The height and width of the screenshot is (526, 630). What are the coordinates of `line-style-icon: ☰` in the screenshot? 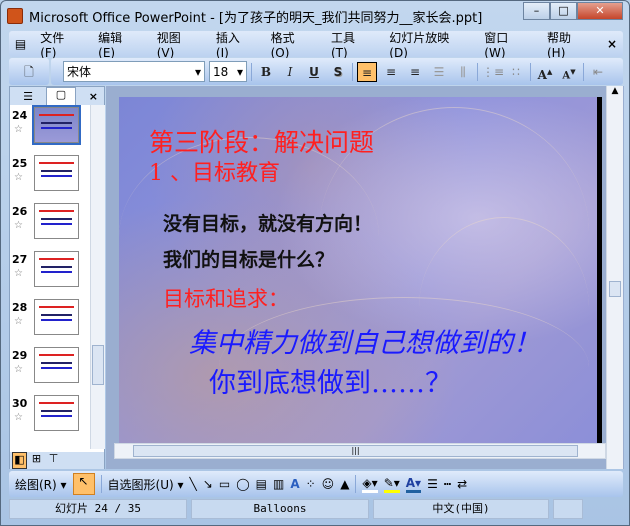 It's located at (432, 484).